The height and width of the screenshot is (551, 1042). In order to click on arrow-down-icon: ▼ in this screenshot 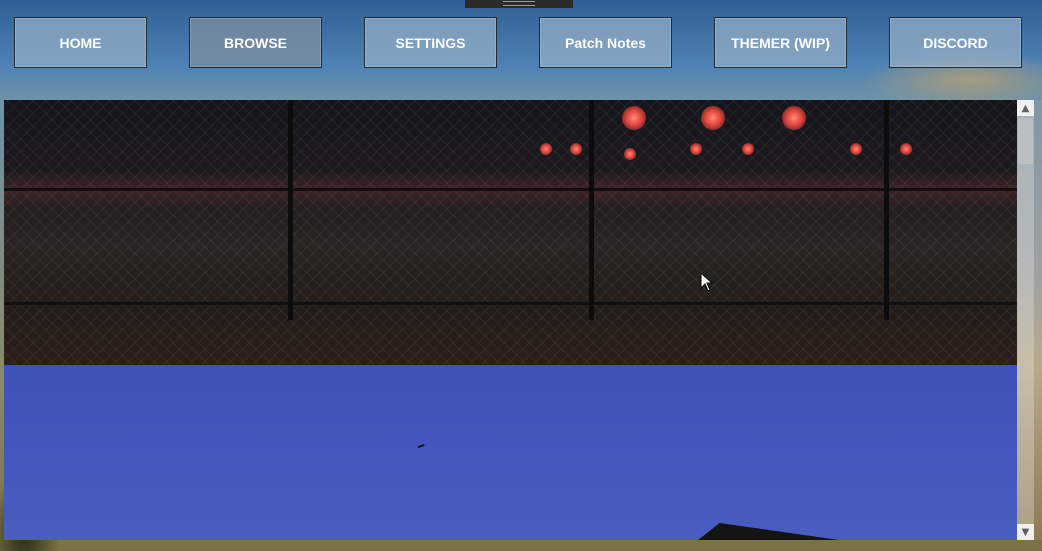, I will do `click(1025, 532)`.